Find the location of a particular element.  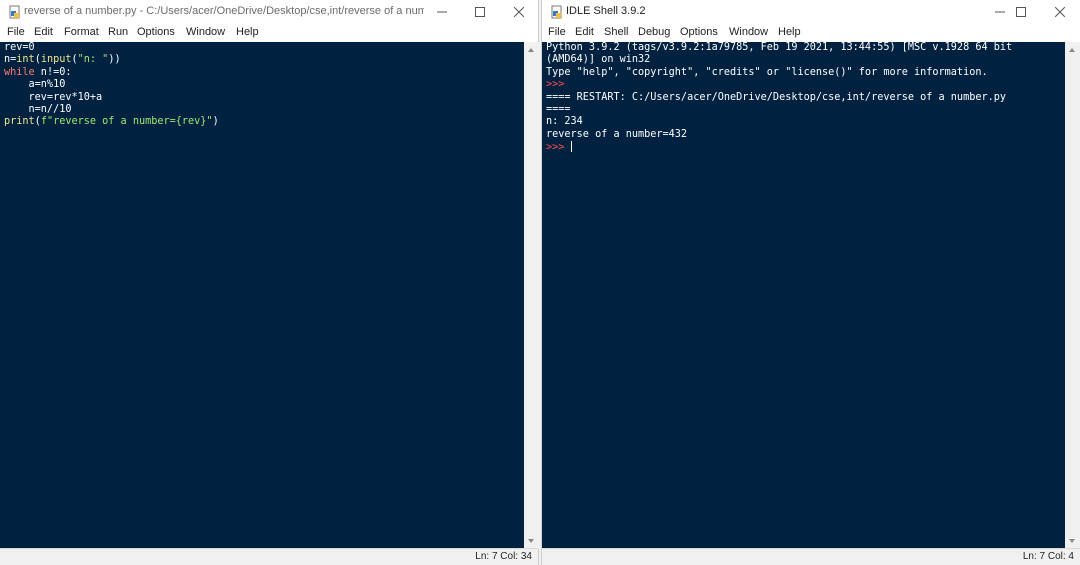

menu-format: Format is located at coordinates (81, 32).